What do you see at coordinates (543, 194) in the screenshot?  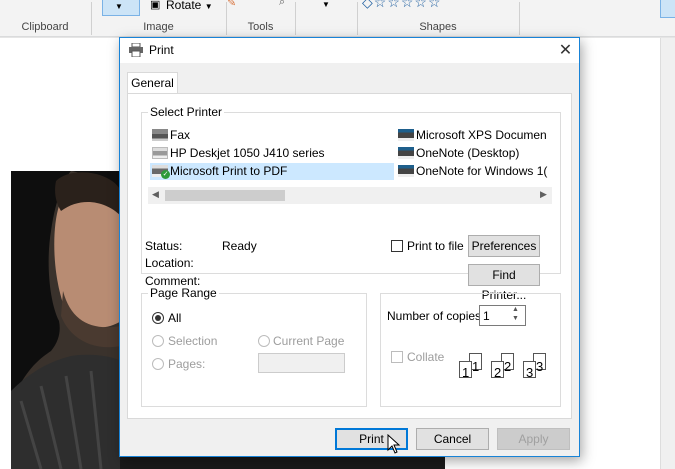 I see `scroll-right-icon: ▶` at bounding box center [543, 194].